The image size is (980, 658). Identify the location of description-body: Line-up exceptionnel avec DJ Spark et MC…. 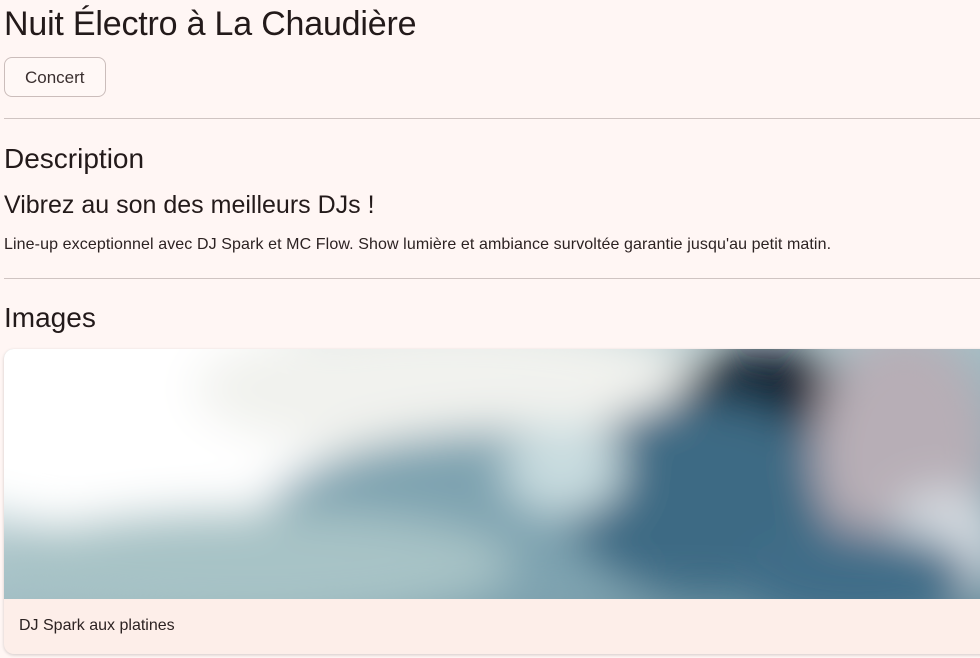
(418, 244).